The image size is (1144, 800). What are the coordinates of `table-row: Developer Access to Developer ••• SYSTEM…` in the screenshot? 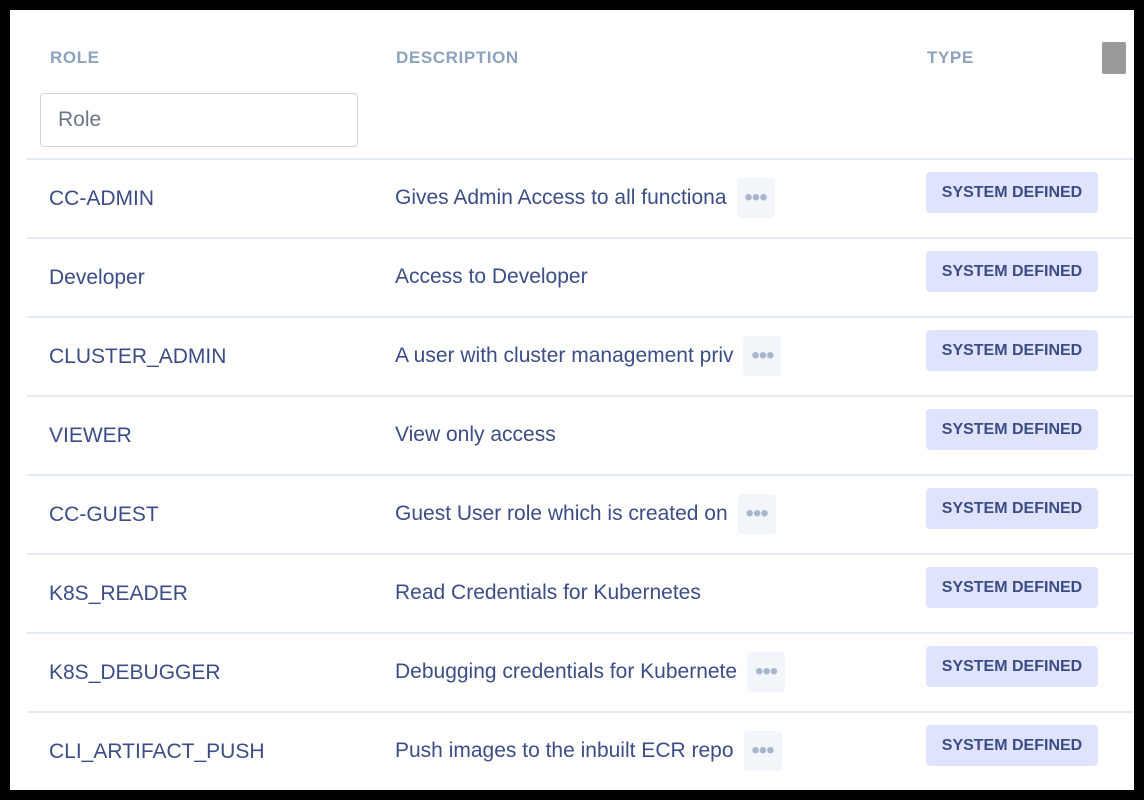 It's located at (580, 278).